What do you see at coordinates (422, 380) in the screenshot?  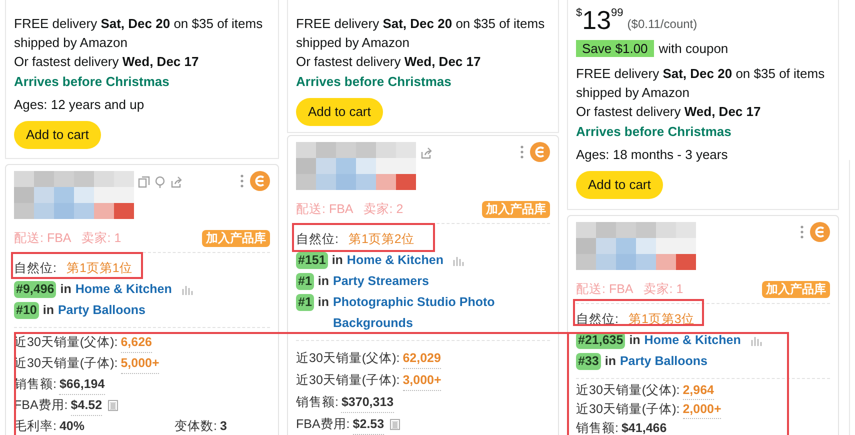 I see `stat-value: 3,000+` at bounding box center [422, 380].